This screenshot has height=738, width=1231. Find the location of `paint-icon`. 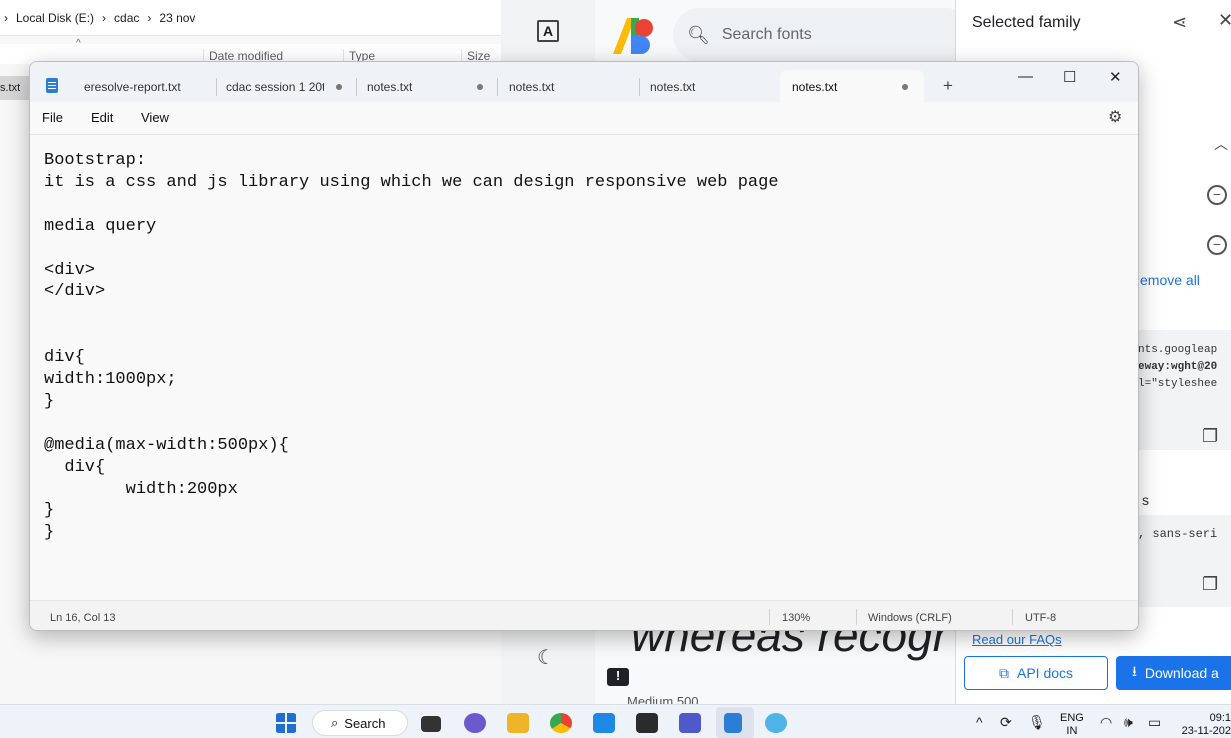

paint-icon is located at coordinates (776, 723).